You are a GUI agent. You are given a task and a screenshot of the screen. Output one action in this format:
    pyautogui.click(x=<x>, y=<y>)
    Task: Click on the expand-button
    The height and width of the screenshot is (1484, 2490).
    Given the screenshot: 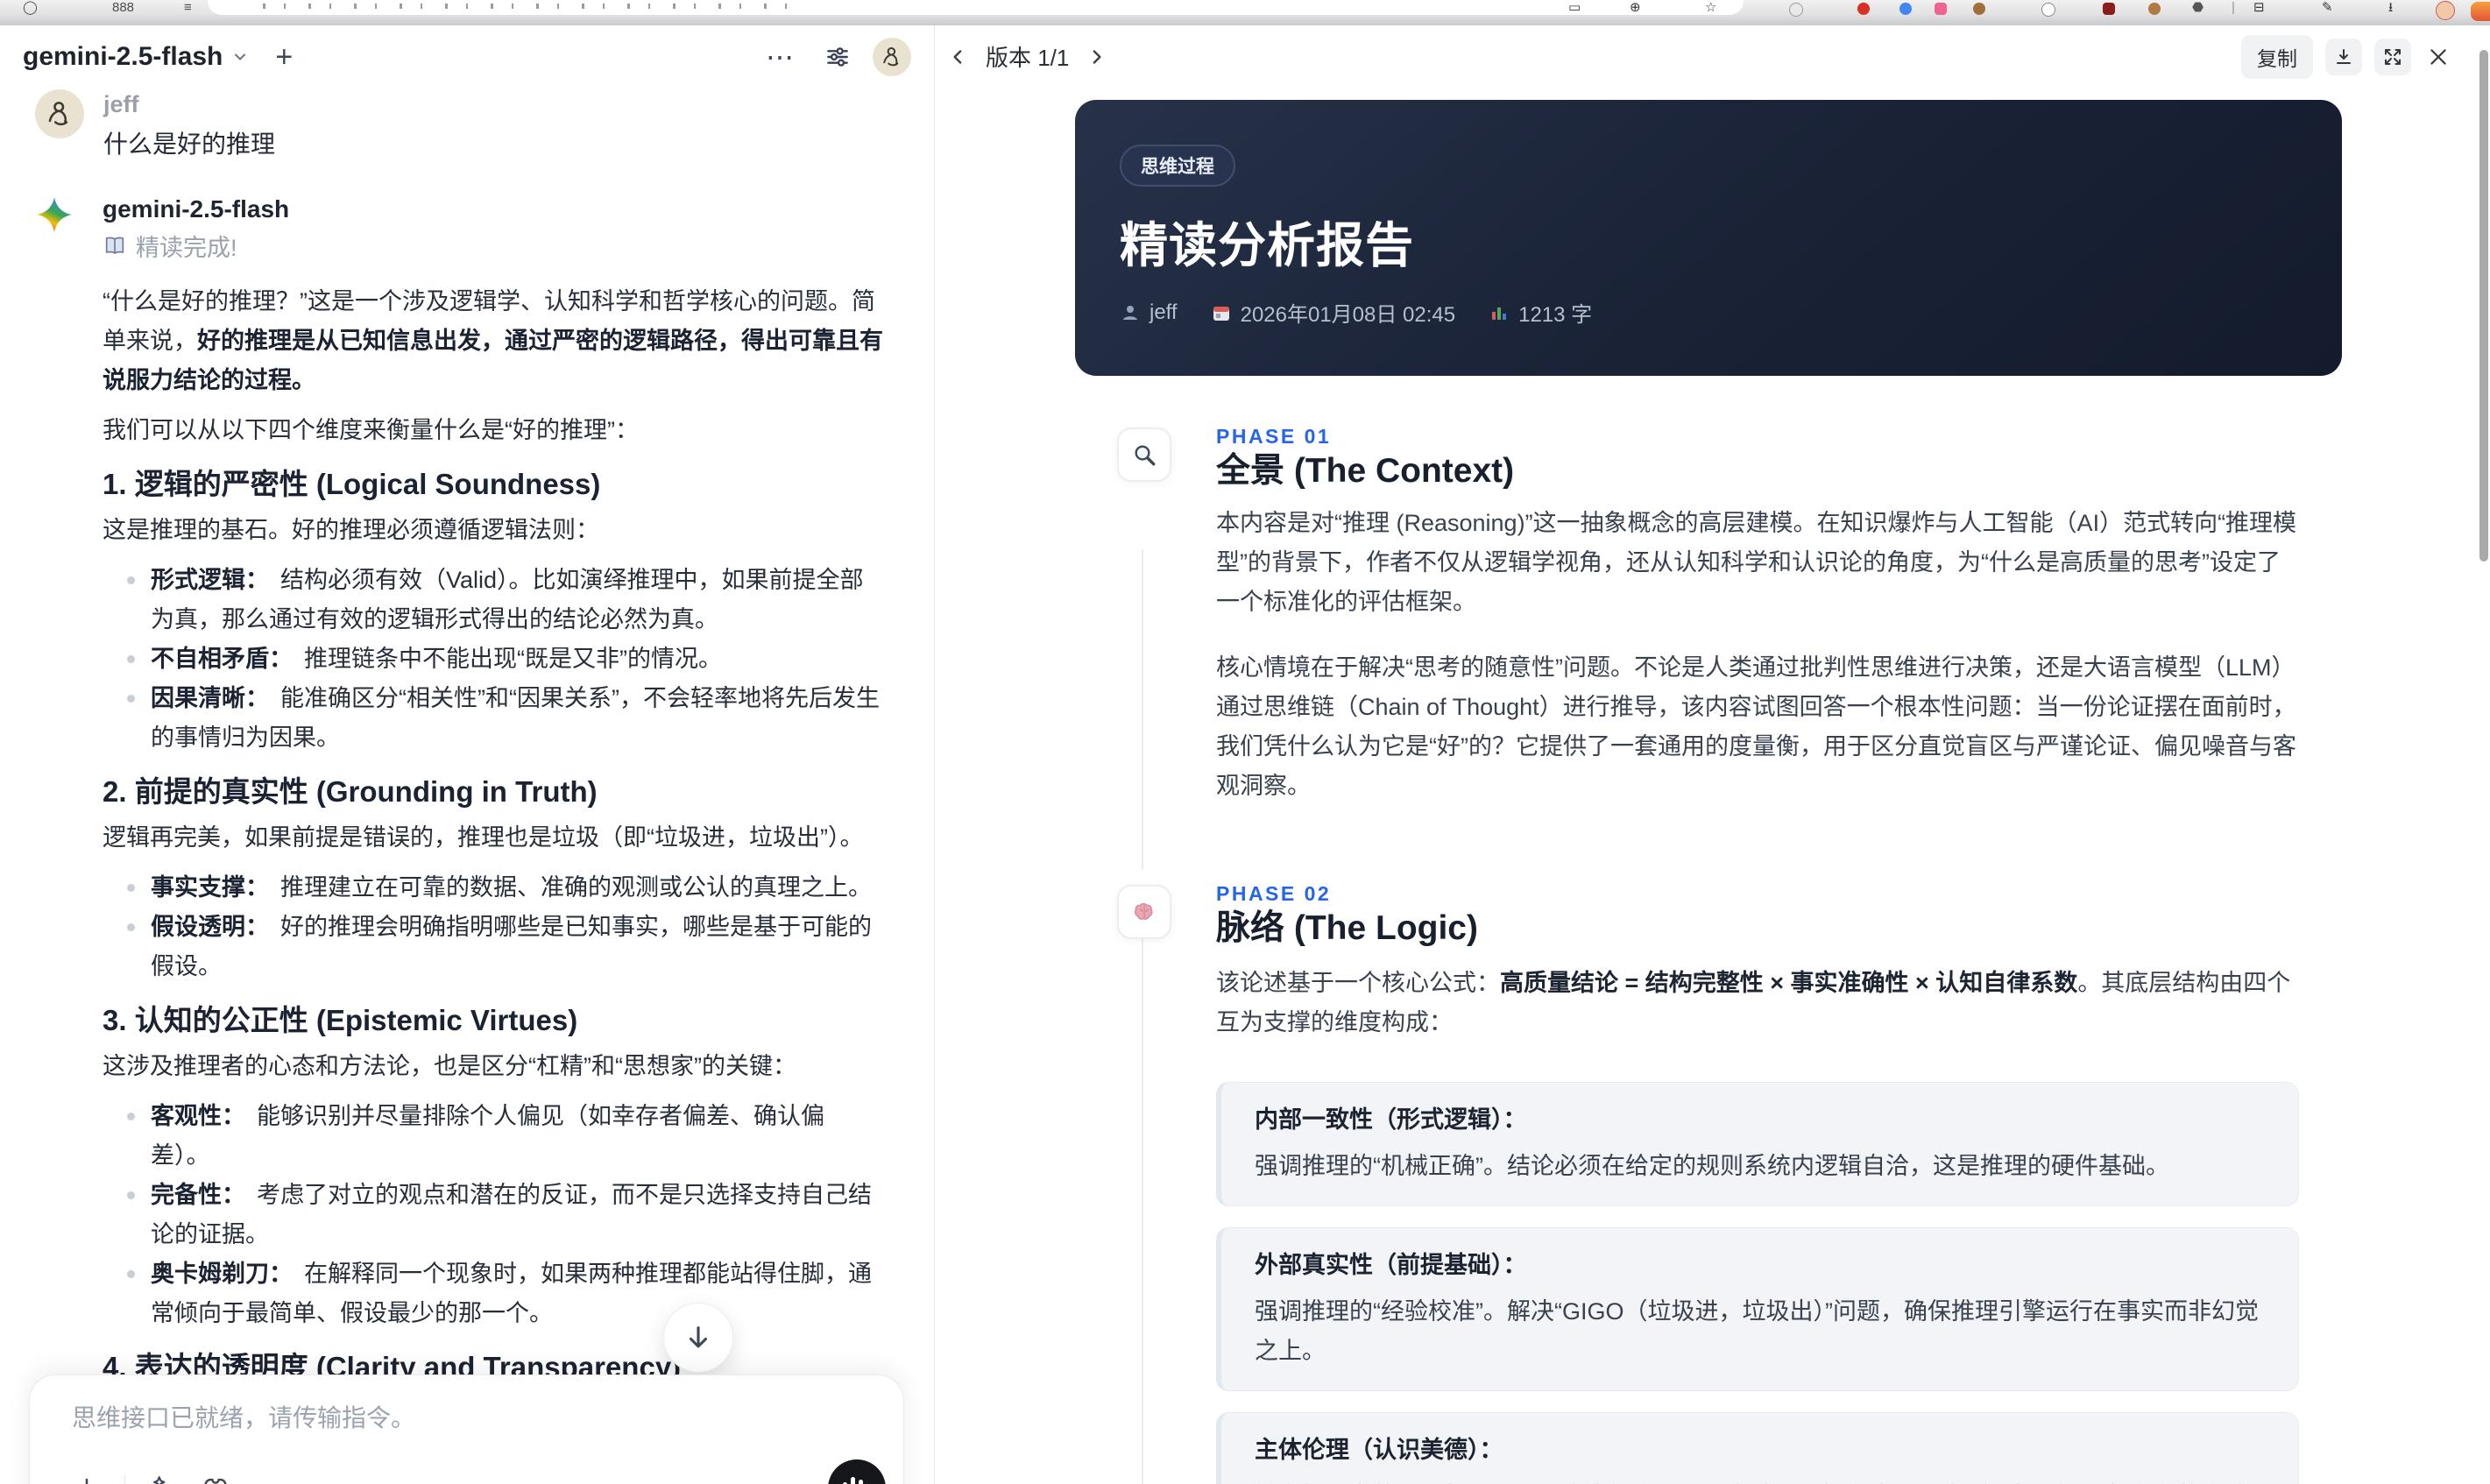 What is the action you would take?
    pyautogui.click(x=2392, y=56)
    